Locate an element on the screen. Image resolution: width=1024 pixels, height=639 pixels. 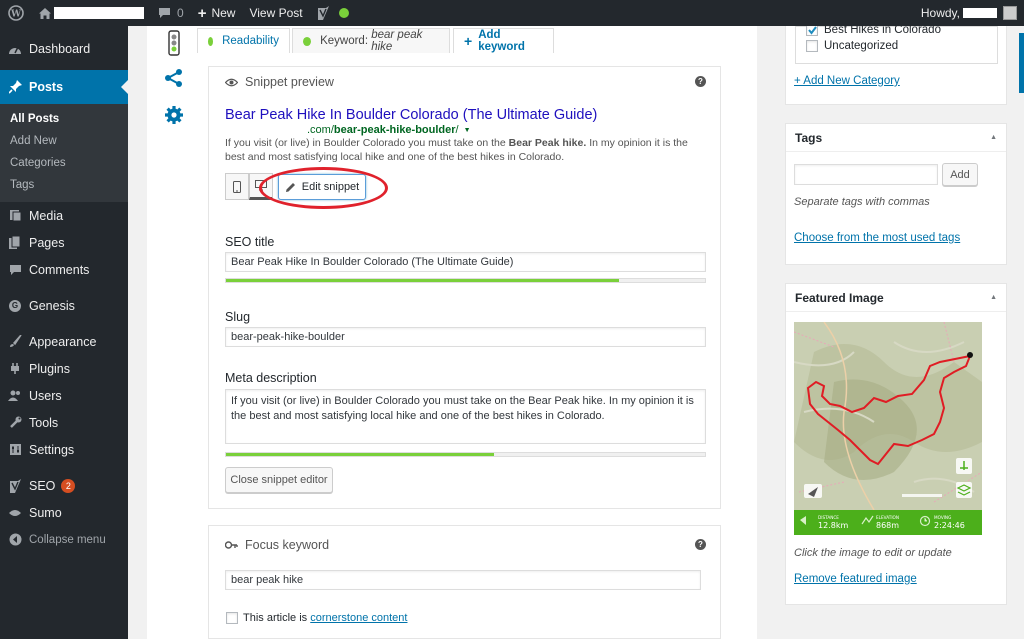
redacted-domain is located at coordinates (266, 130).